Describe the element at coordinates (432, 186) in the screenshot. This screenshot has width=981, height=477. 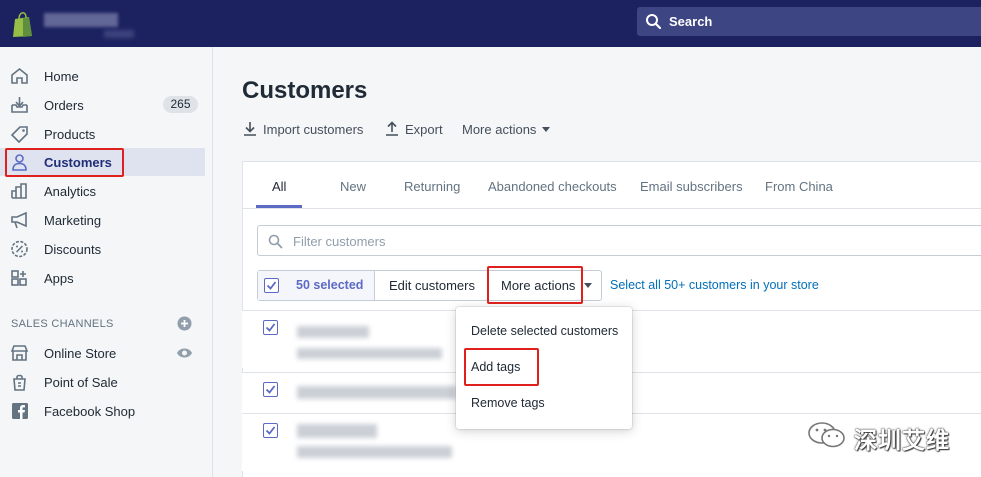
I see `tab-returning: Returning` at that location.